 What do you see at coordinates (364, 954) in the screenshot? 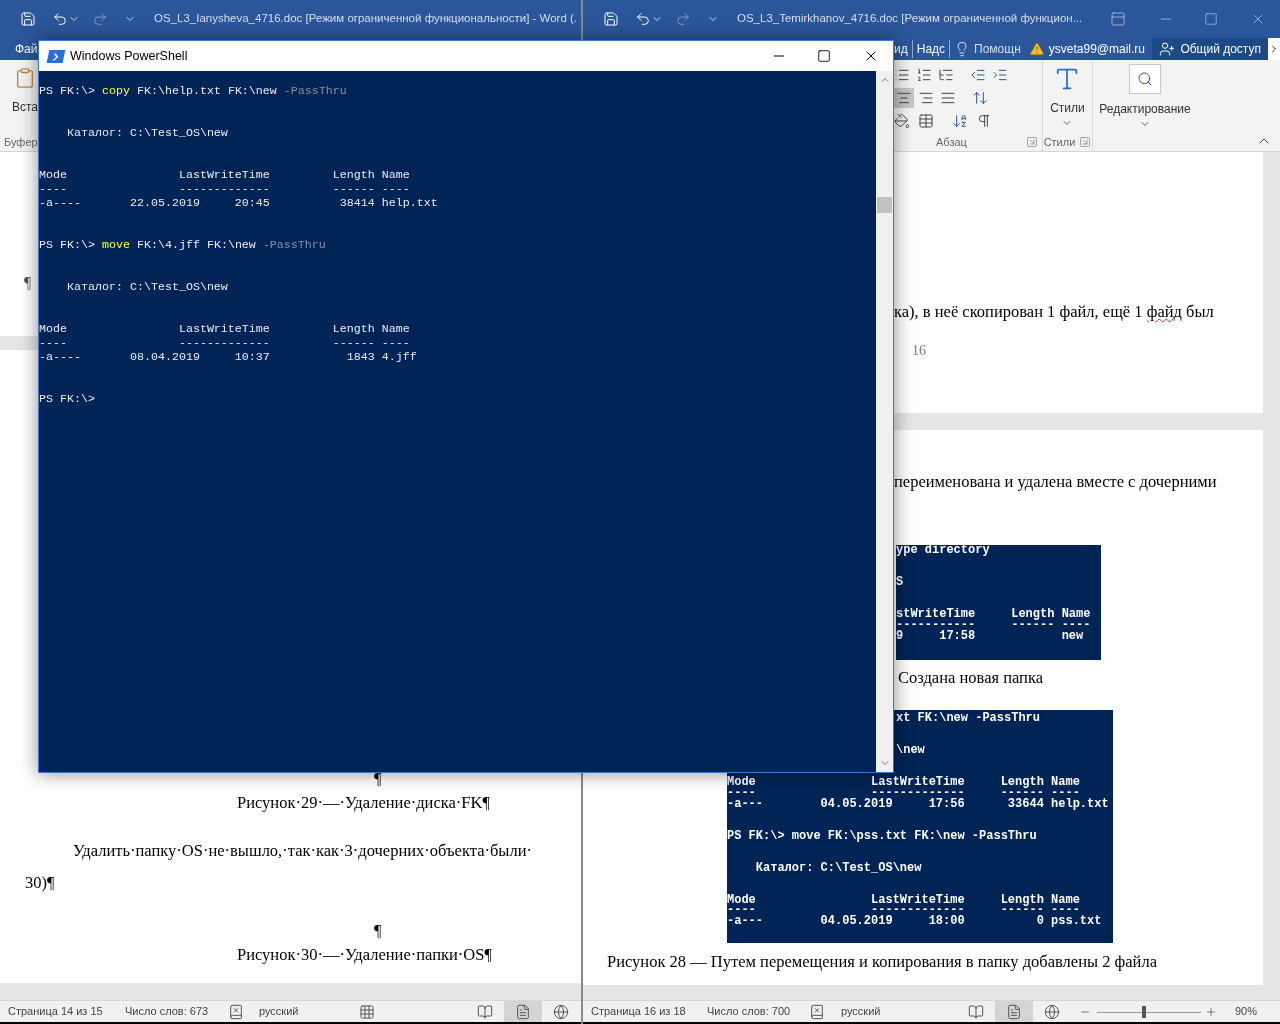
I see `figure-caption: Рисунок·30·—·Удаление·папки·OS¶` at bounding box center [364, 954].